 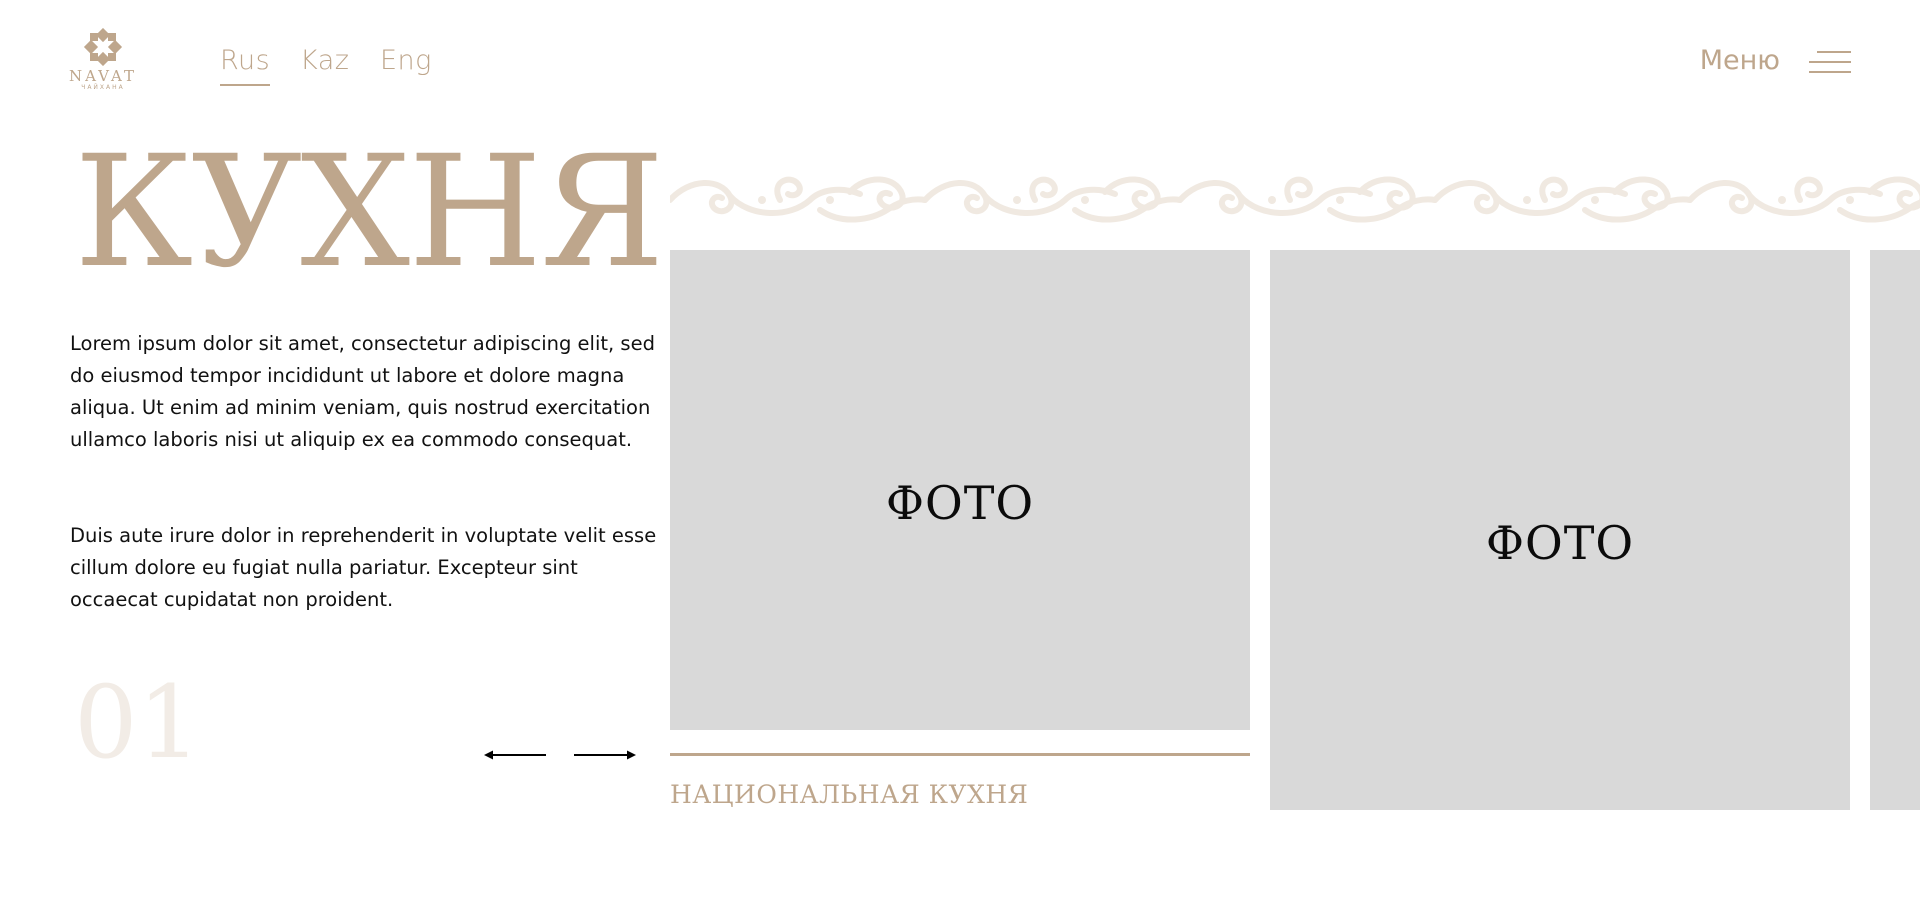 I want to click on card-divider, so click(x=960, y=754).